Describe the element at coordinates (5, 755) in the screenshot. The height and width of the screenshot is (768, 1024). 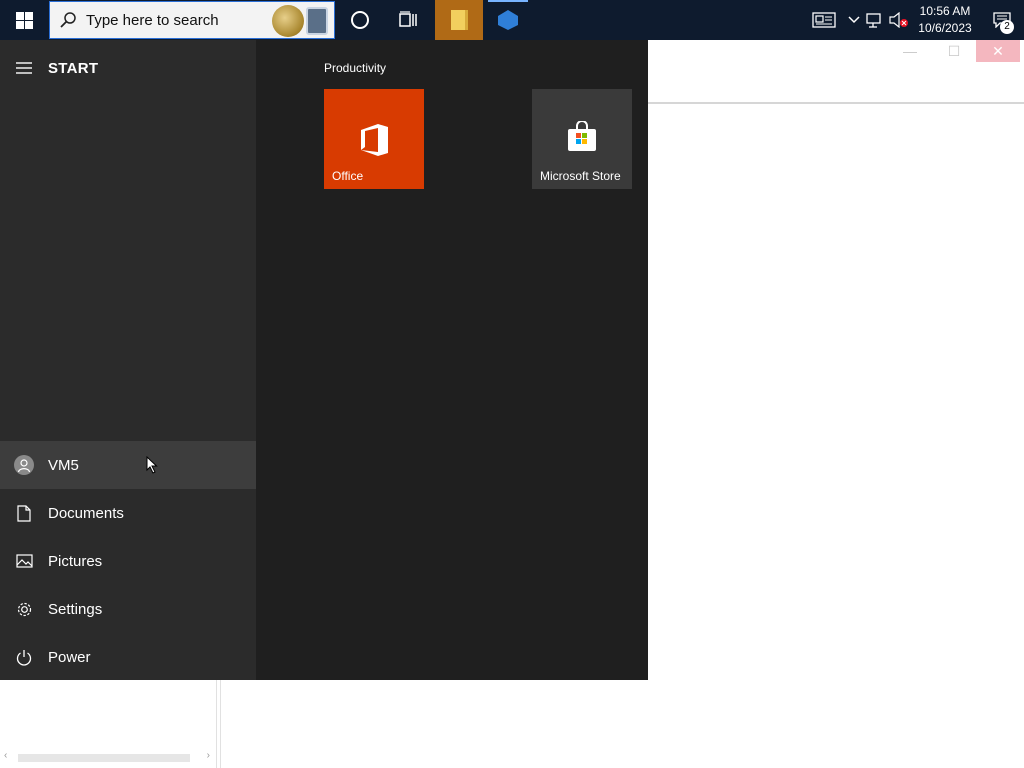
I see `scroll-left-icon: ‹` at that location.